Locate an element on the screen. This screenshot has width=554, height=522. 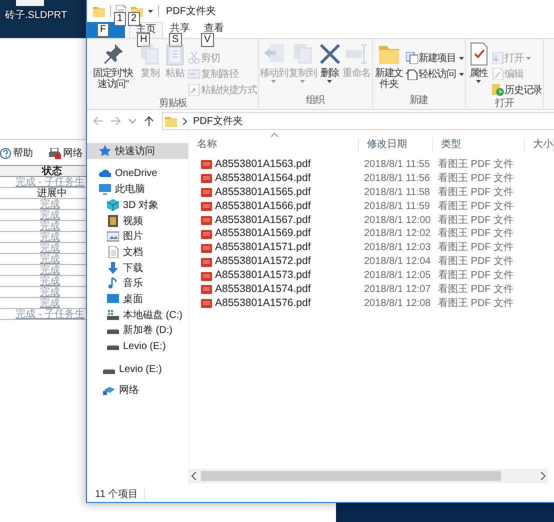
table-cell-text: 2018/8/1 11:59 is located at coordinates (397, 207).